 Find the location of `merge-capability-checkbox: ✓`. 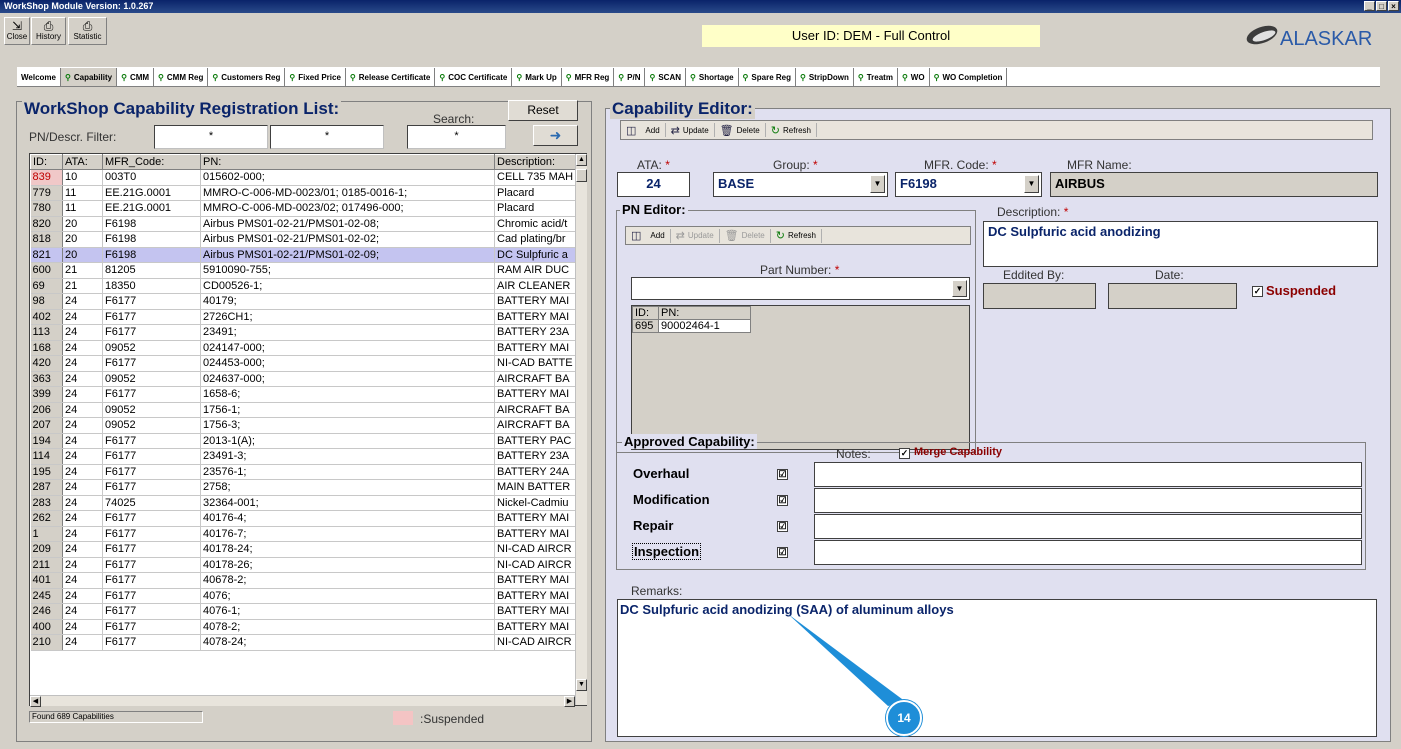

merge-capability-checkbox: ✓ is located at coordinates (904, 453).